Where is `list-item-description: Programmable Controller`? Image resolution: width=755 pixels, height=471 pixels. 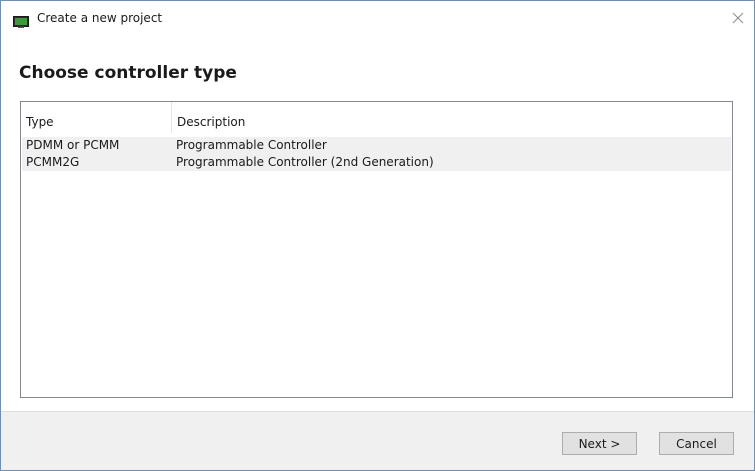 list-item-description: Programmable Controller is located at coordinates (251, 145).